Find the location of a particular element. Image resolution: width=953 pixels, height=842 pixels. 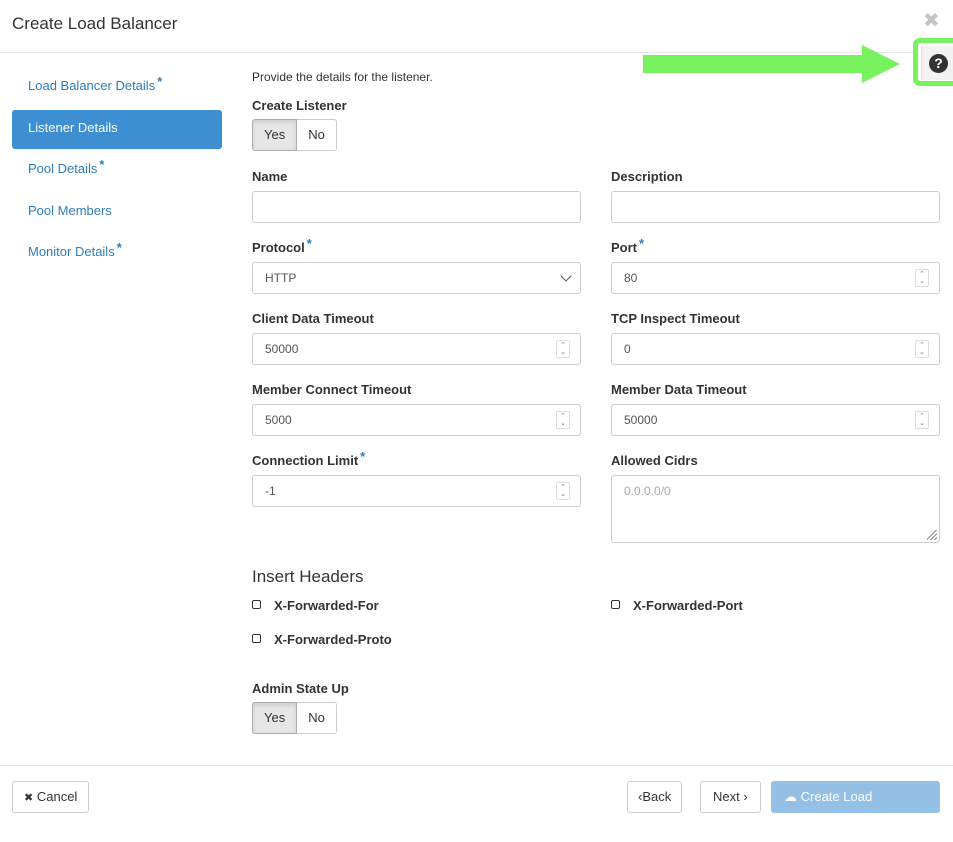

annotation-arrow-shaft is located at coordinates (754, 64).